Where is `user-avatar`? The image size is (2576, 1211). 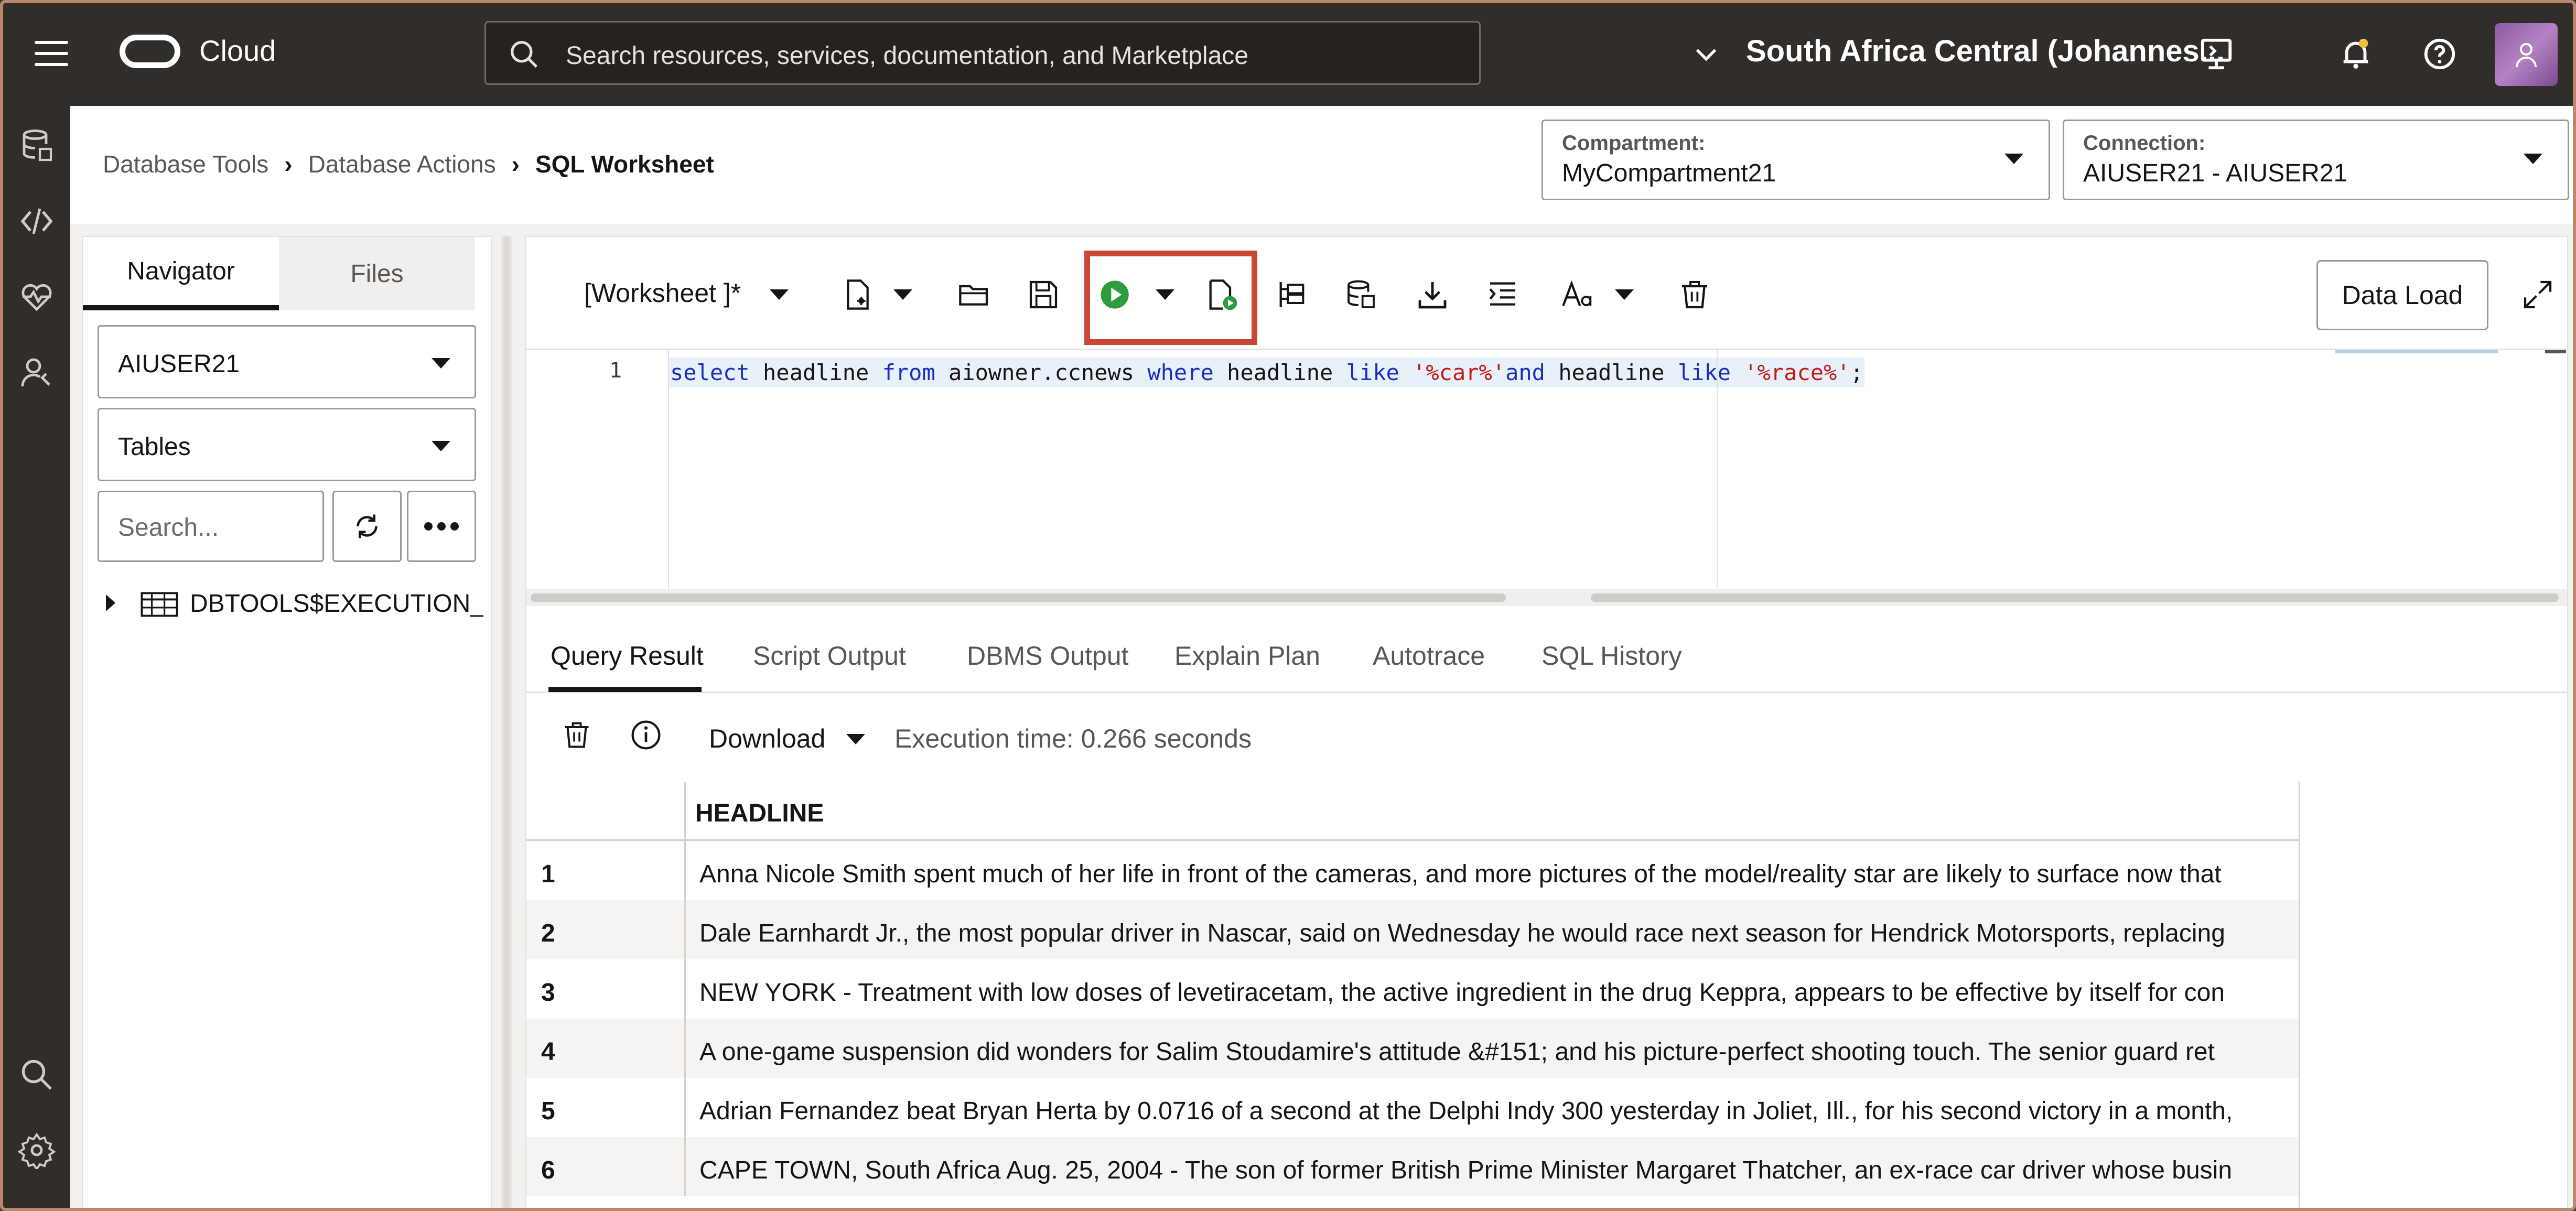 user-avatar is located at coordinates (2526, 55).